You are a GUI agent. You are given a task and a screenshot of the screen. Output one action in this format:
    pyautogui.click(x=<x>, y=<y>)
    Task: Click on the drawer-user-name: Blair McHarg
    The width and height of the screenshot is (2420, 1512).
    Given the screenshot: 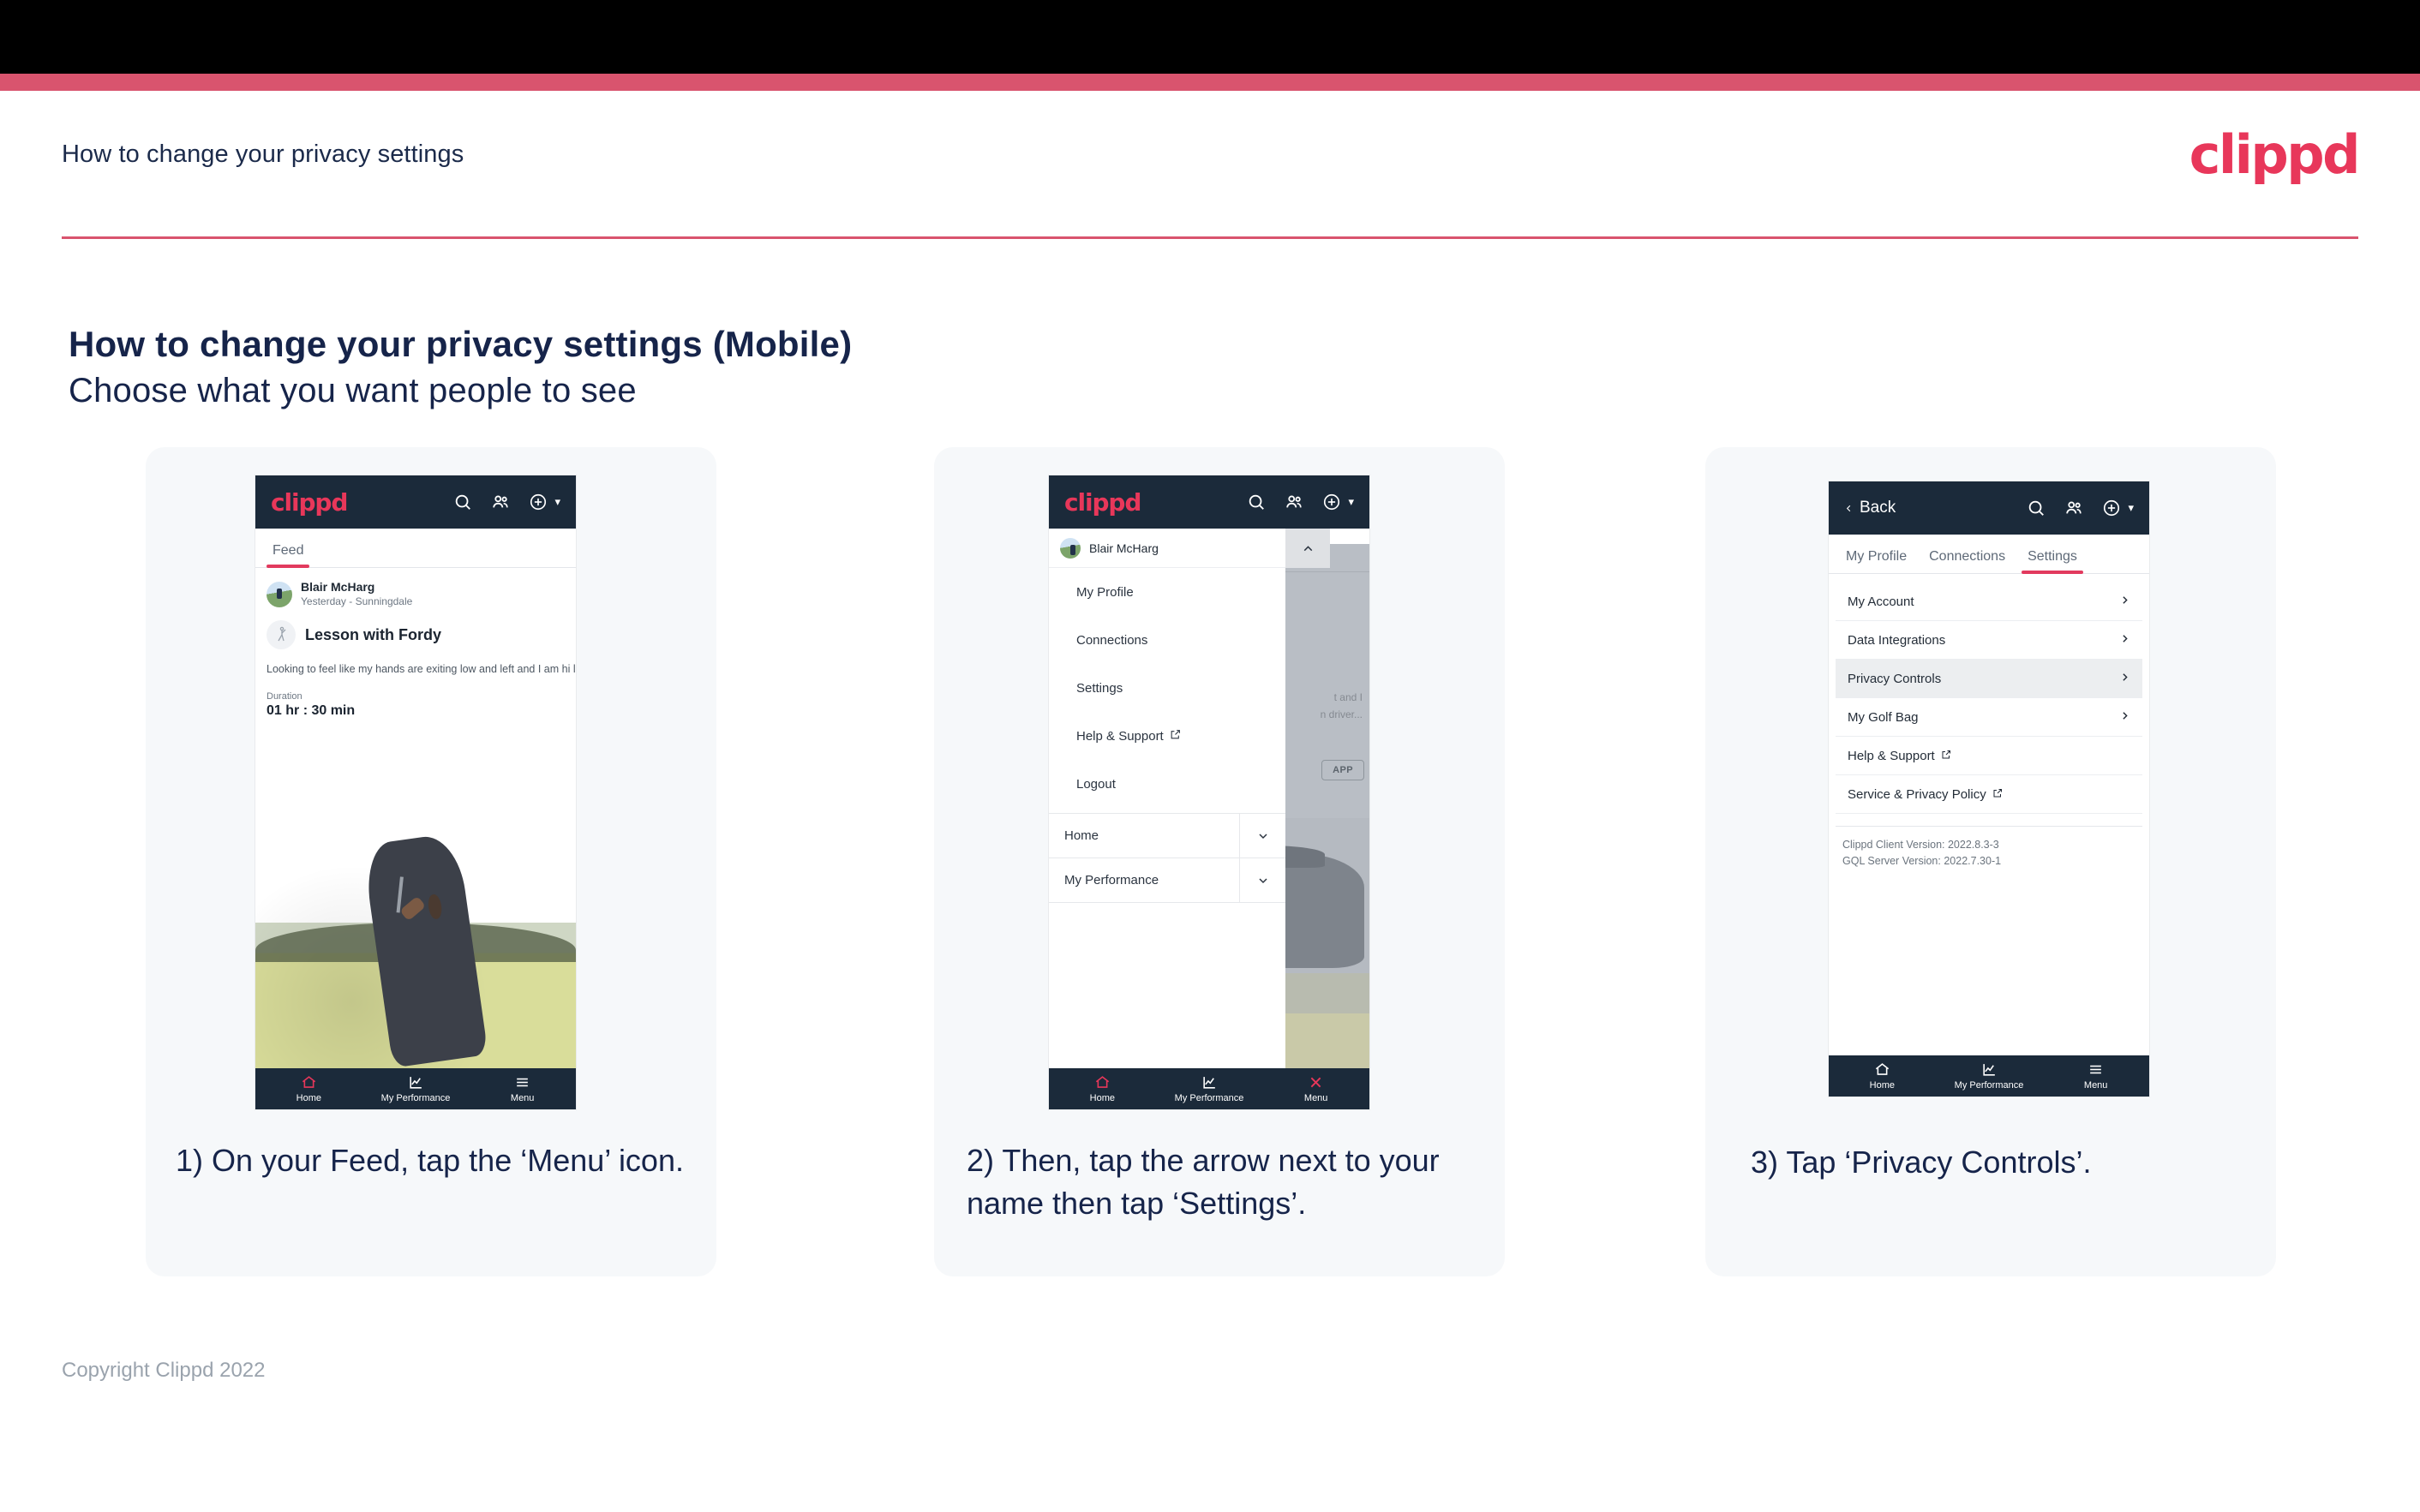 What is the action you would take?
    pyautogui.click(x=1124, y=548)
    